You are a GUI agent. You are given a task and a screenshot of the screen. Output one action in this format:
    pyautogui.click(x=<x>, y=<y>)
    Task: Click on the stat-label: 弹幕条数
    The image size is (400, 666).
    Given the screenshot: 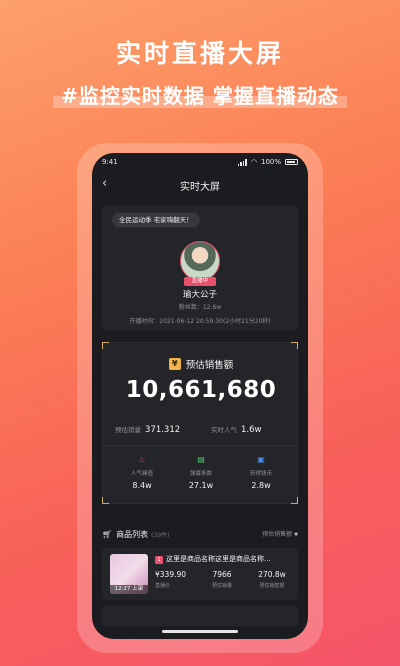 What is the action you would take?
    pyautogui.click(x=200, y=474)
    